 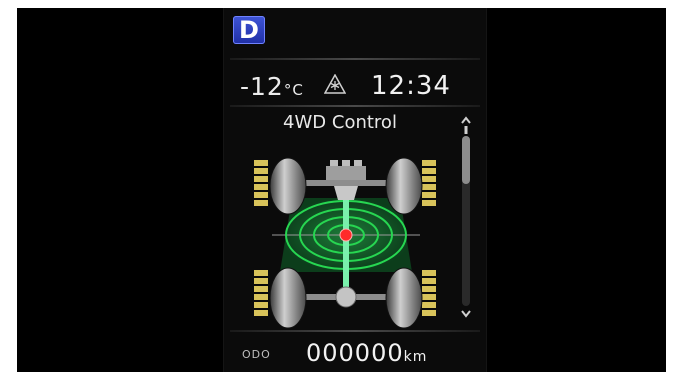 What do you see at coordinates (355, 59) in the screenshot?
I see `header-divider` at bounding box center [355, 59].